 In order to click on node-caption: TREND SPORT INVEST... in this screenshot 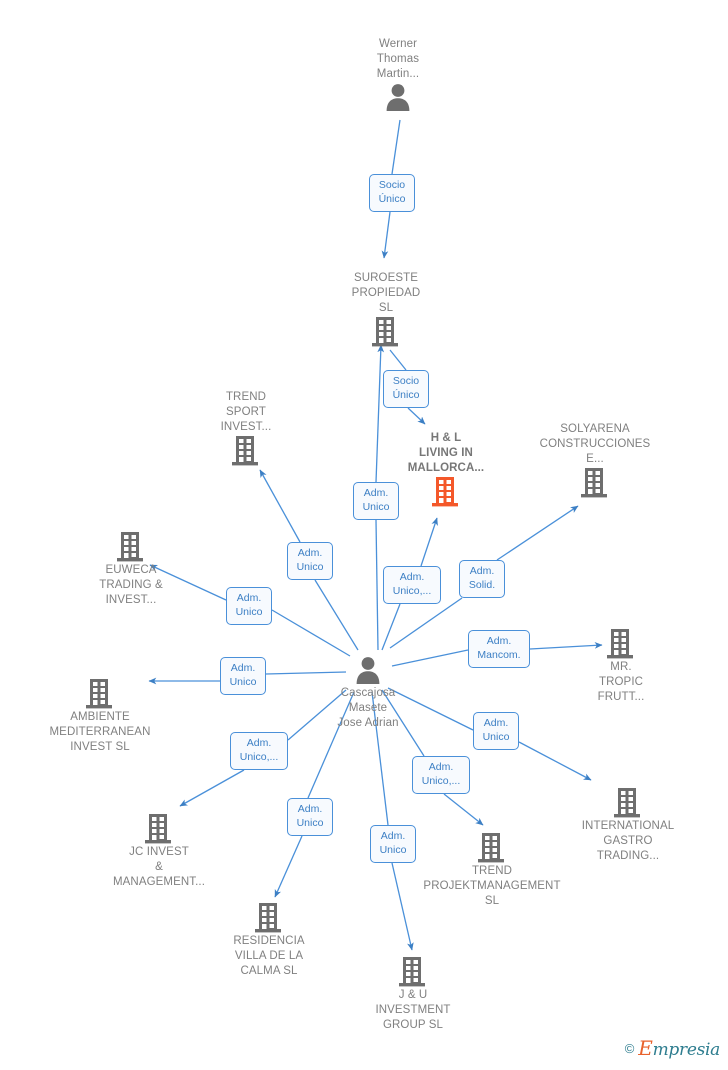, I will do `click(246, 412)`.